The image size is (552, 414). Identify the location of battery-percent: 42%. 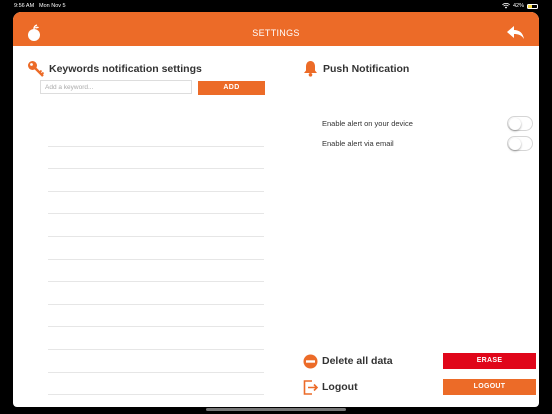
(518, 6).